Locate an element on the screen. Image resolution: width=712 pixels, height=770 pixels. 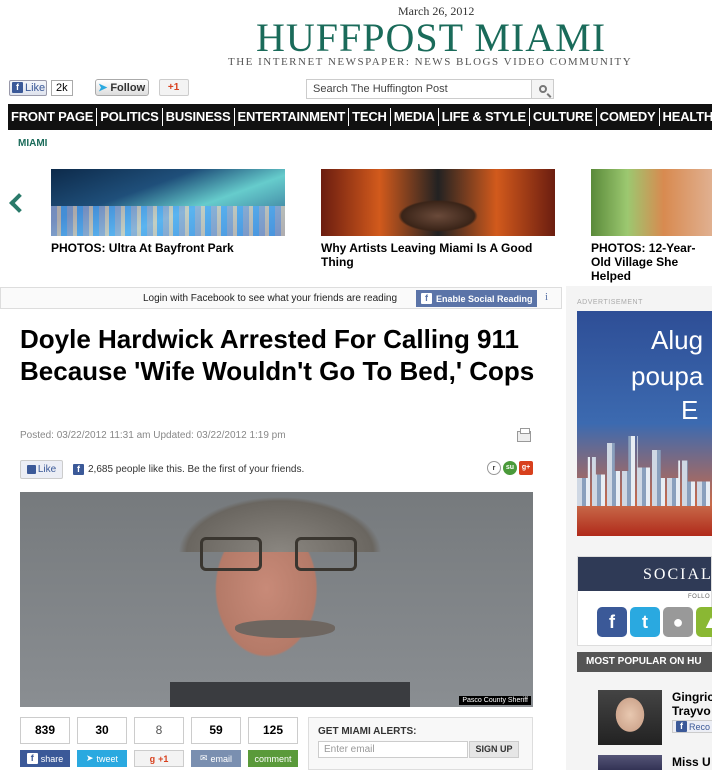
nav-tech: TECH is located at coordinates (370, 117).